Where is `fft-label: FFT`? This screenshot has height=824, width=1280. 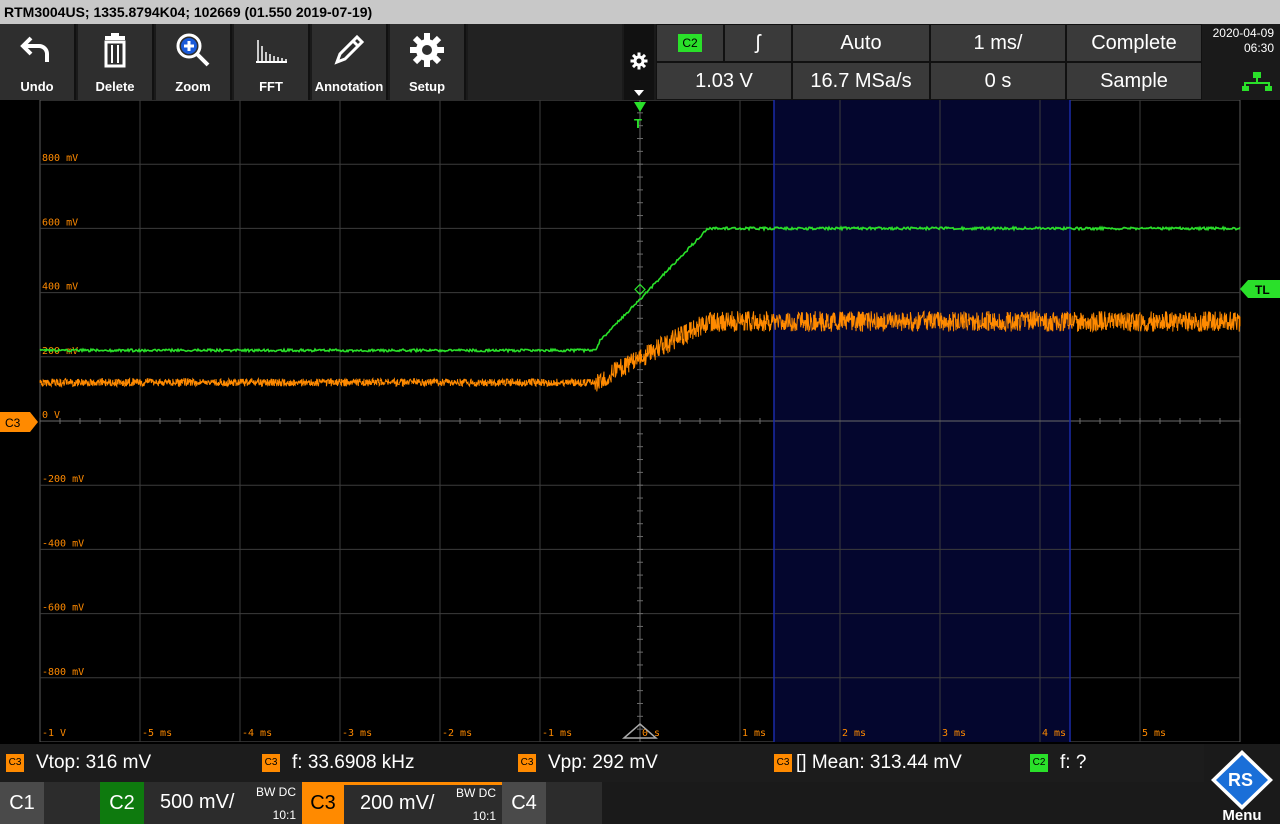
fft-label: FFT is located at coordinates (271, 86).